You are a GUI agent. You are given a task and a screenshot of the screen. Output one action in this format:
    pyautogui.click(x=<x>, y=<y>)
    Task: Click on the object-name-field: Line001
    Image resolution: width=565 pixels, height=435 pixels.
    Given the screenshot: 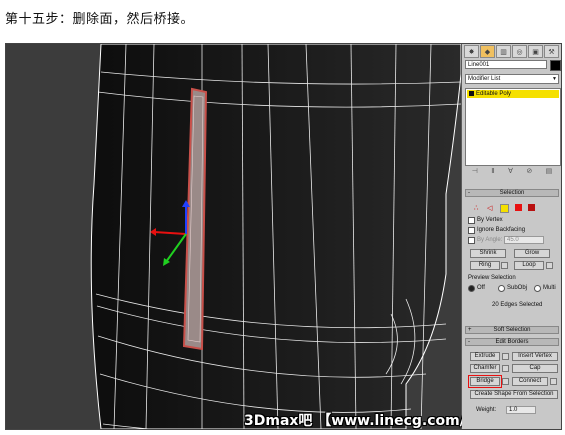 What is the action you would take?
    pyautogui.click(x=506, y=64)
    